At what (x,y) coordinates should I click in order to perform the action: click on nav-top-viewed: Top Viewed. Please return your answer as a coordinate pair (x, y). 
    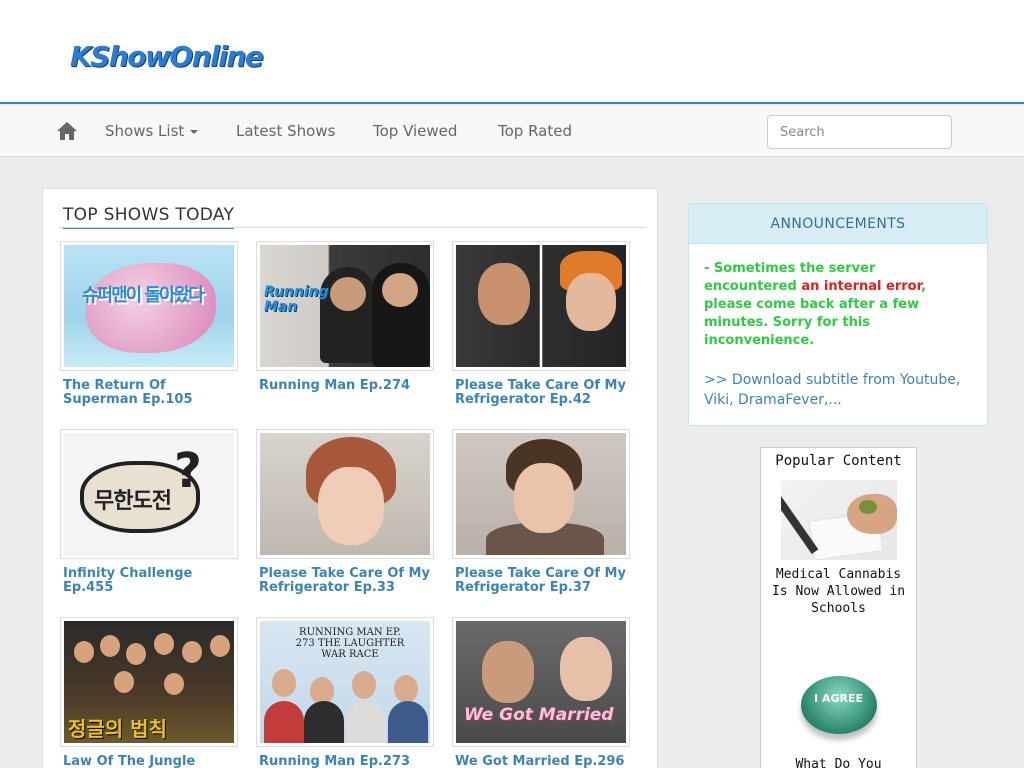
    Looking at the image, I should click on (415, 131).